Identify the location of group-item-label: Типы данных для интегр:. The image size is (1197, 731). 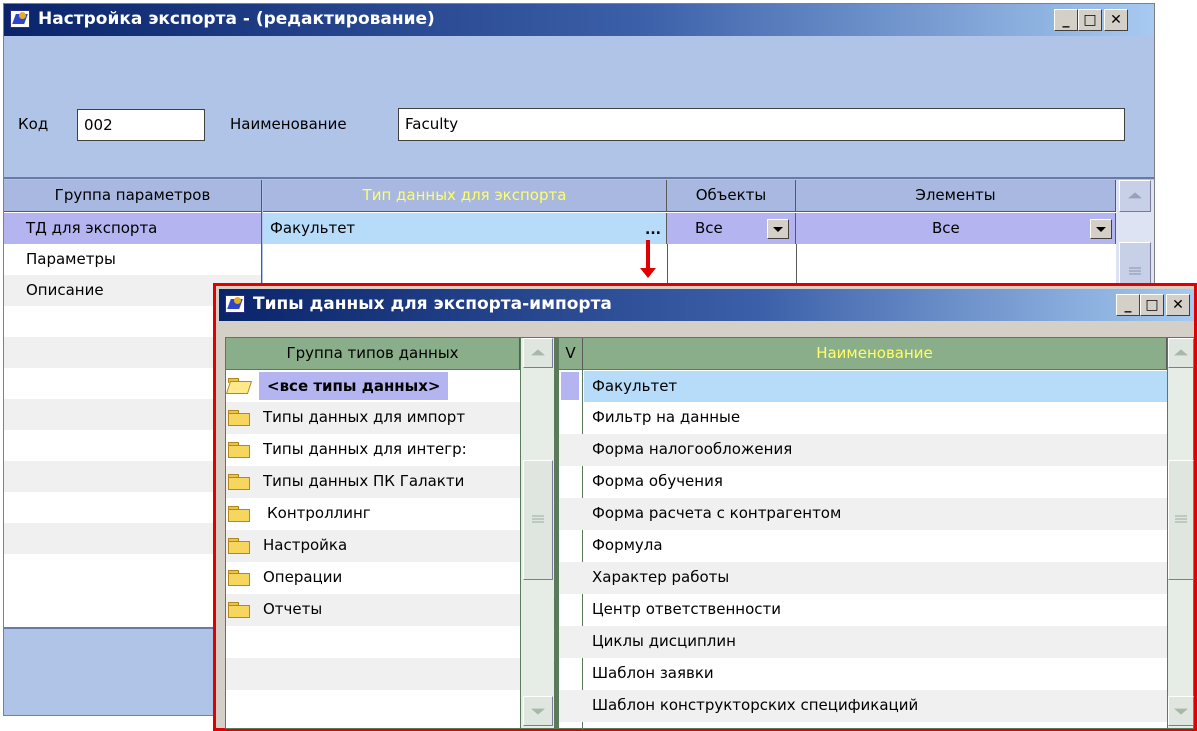
(365, 449).